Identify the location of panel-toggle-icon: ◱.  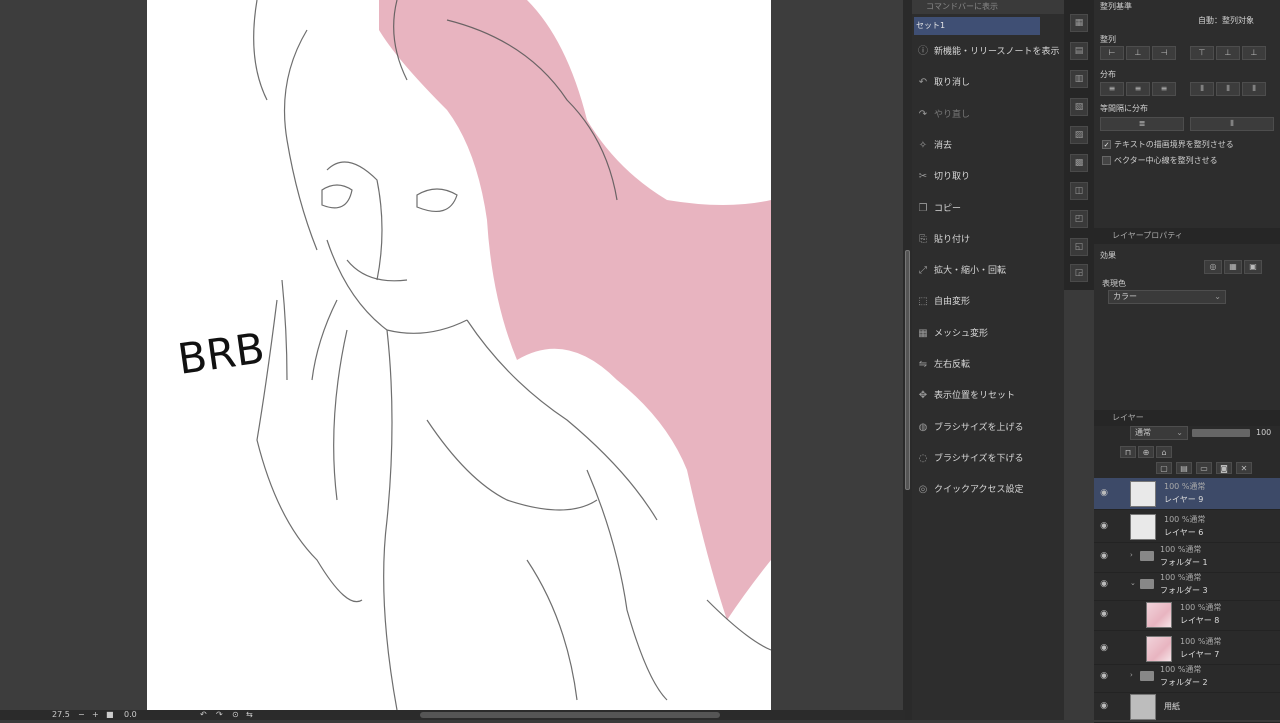
(1079, 247).